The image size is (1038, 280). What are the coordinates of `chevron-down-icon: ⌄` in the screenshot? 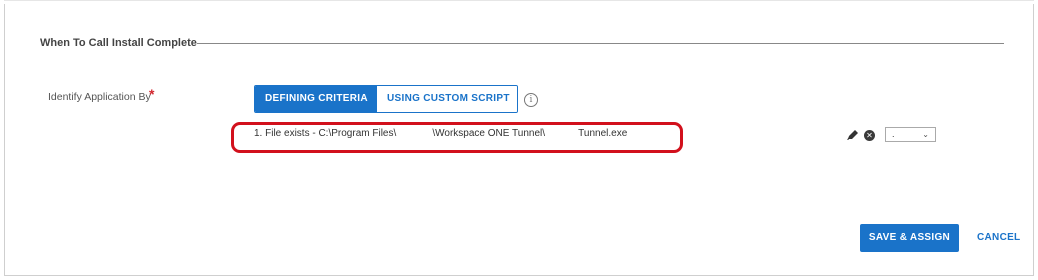 It's located at (925, 134).